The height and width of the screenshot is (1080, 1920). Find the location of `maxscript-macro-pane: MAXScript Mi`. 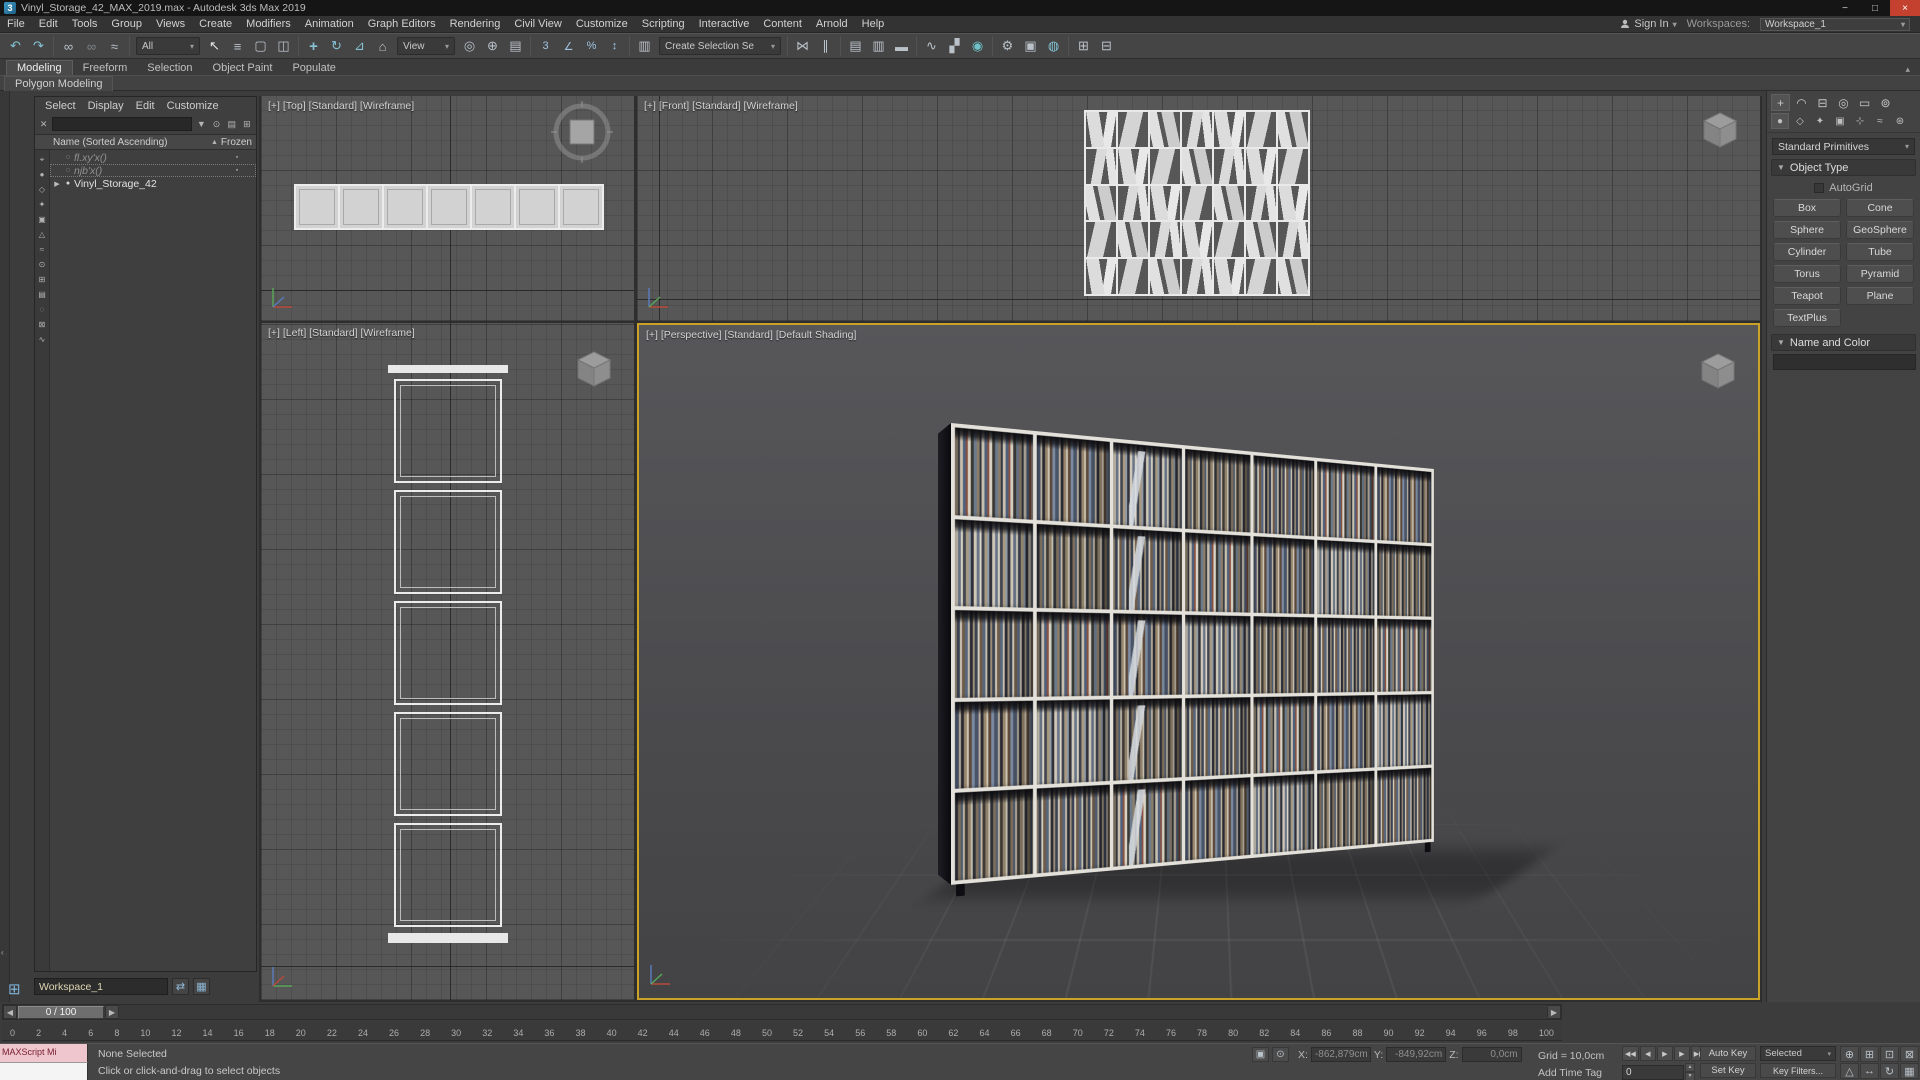

maxscript-macro-pane: MAXScript Mi is located at coordinates (44, 1053).